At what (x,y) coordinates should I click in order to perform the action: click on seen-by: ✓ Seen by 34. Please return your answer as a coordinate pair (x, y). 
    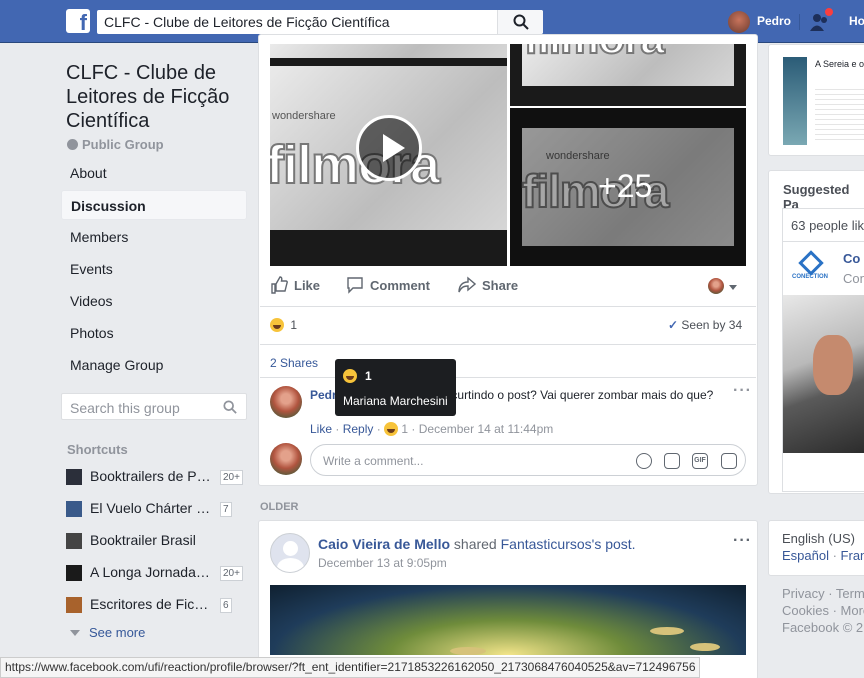
    Looking at the image, I should click on (705, 325).